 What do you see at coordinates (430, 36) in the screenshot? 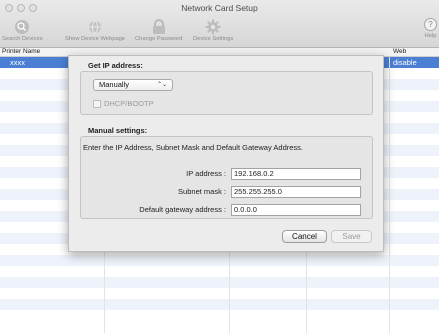
I see `help-label: Help` at bounding box center [430, 36].